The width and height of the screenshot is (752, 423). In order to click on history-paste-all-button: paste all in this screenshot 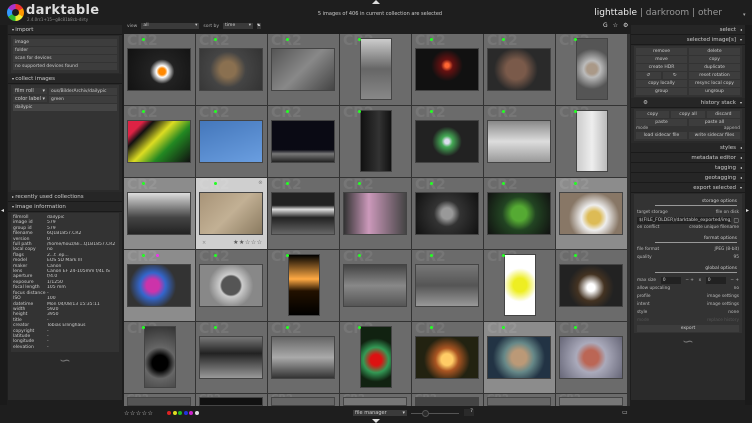, I will do `click(714, 122)`.